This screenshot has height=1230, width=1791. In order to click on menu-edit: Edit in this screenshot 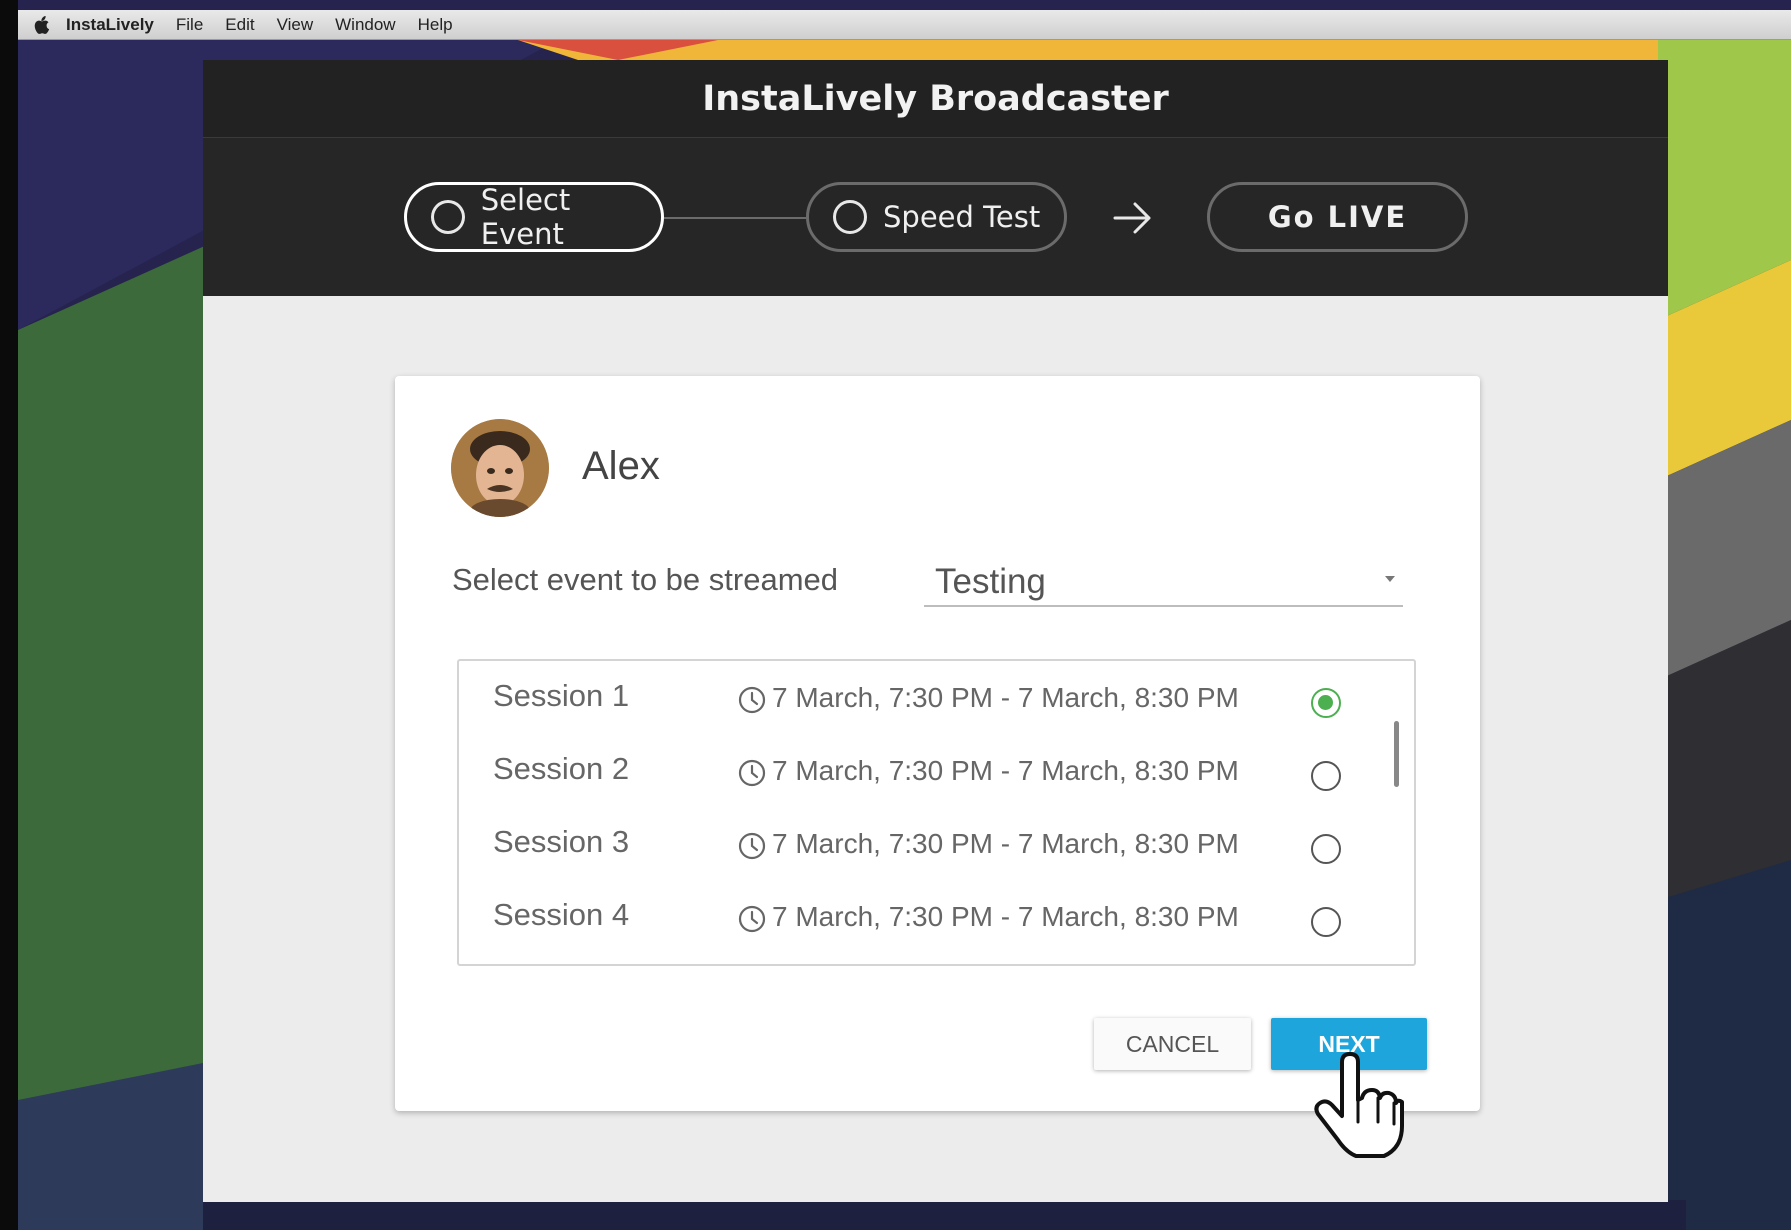, I will do `click(239, 25)`.